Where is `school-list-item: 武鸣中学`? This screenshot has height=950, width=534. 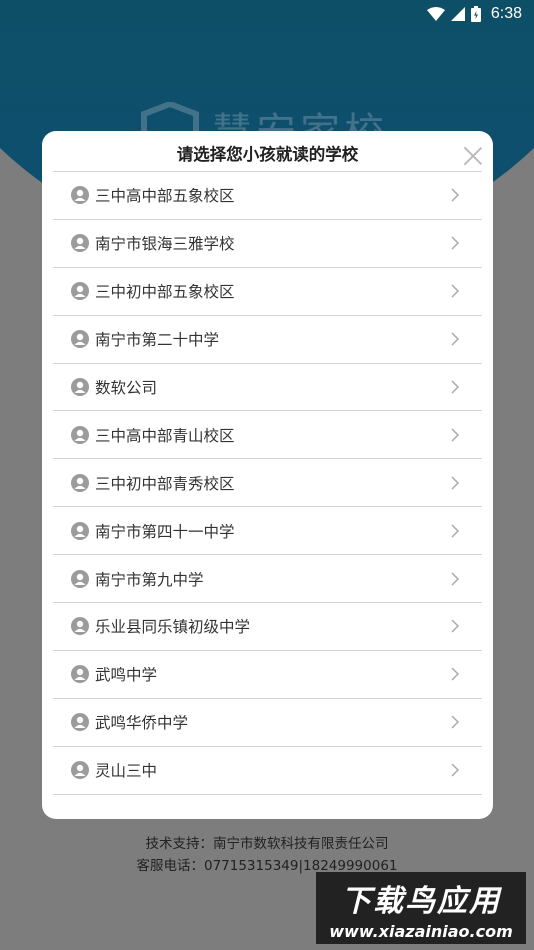 school-list-item: 武鸣中学 is located at coordinates (267, 675).